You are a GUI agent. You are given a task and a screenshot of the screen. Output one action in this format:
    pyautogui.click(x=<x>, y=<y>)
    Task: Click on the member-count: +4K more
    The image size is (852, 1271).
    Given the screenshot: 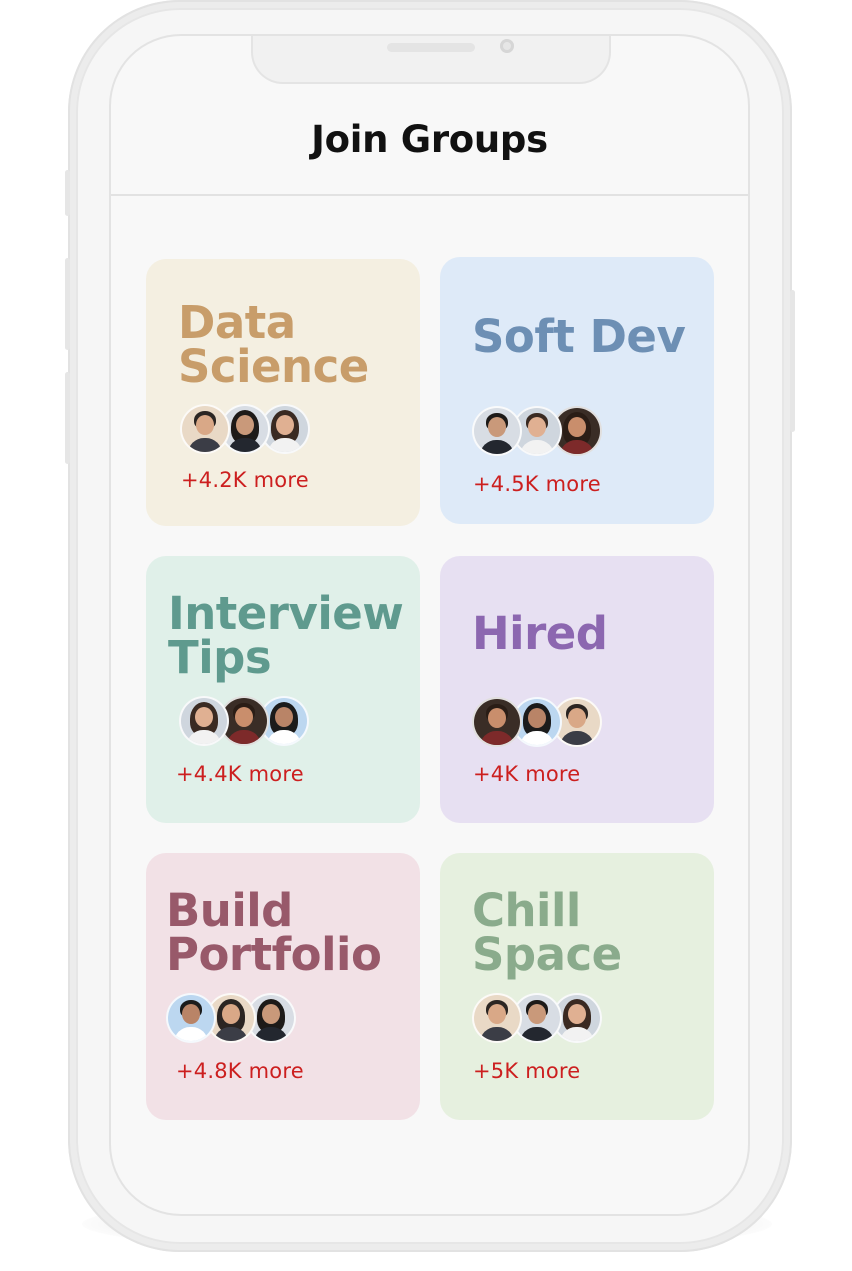 What is the action you would take?
    pyautogui.click(x=527, y=774)
    